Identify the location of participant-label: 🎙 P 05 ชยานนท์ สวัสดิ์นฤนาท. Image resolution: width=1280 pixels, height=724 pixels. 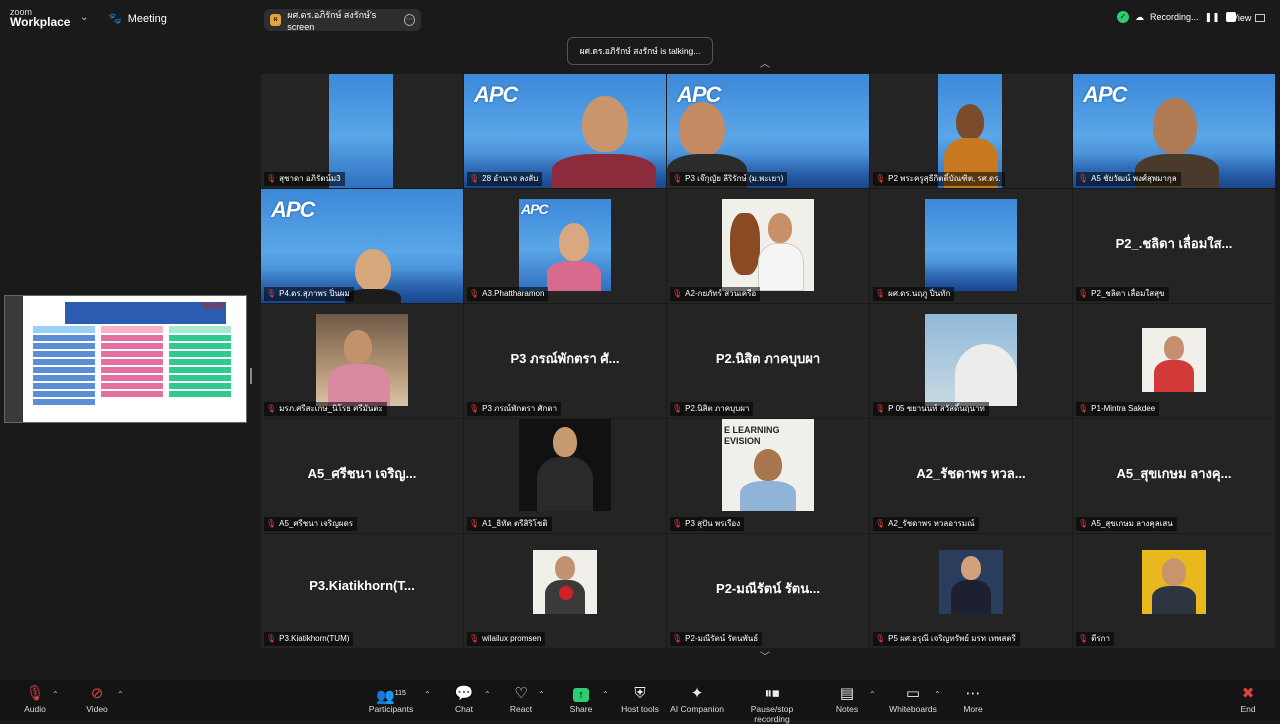
(931, 409).